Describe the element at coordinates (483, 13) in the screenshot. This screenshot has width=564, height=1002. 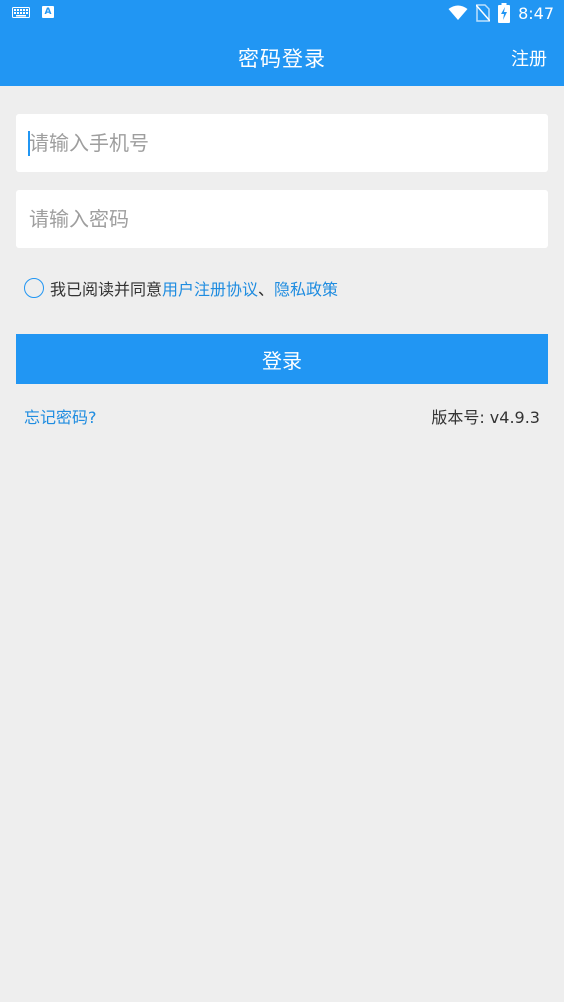
I see `no-sim-icon` at that location.